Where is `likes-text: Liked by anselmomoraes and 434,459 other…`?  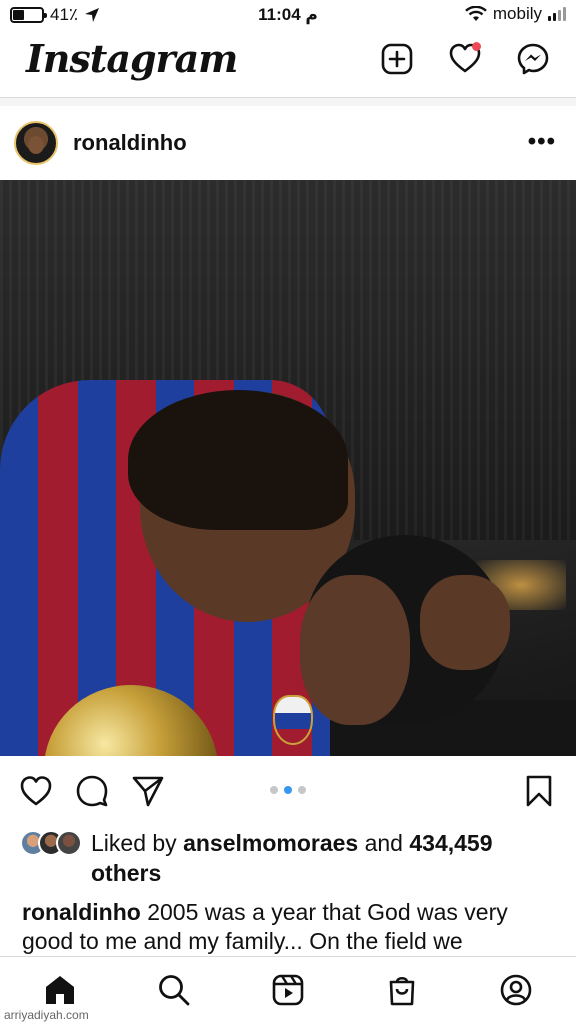 likes-text: Liked by anselmomoraes and 434,459 other… is located at coordinates (326, 858).